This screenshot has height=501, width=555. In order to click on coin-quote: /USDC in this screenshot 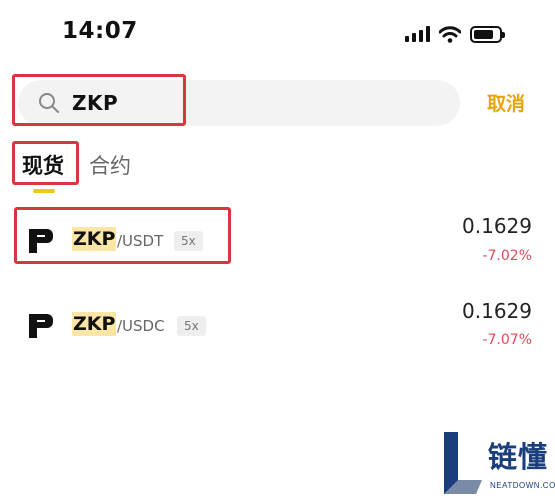, I will do `click(141, 326)`.